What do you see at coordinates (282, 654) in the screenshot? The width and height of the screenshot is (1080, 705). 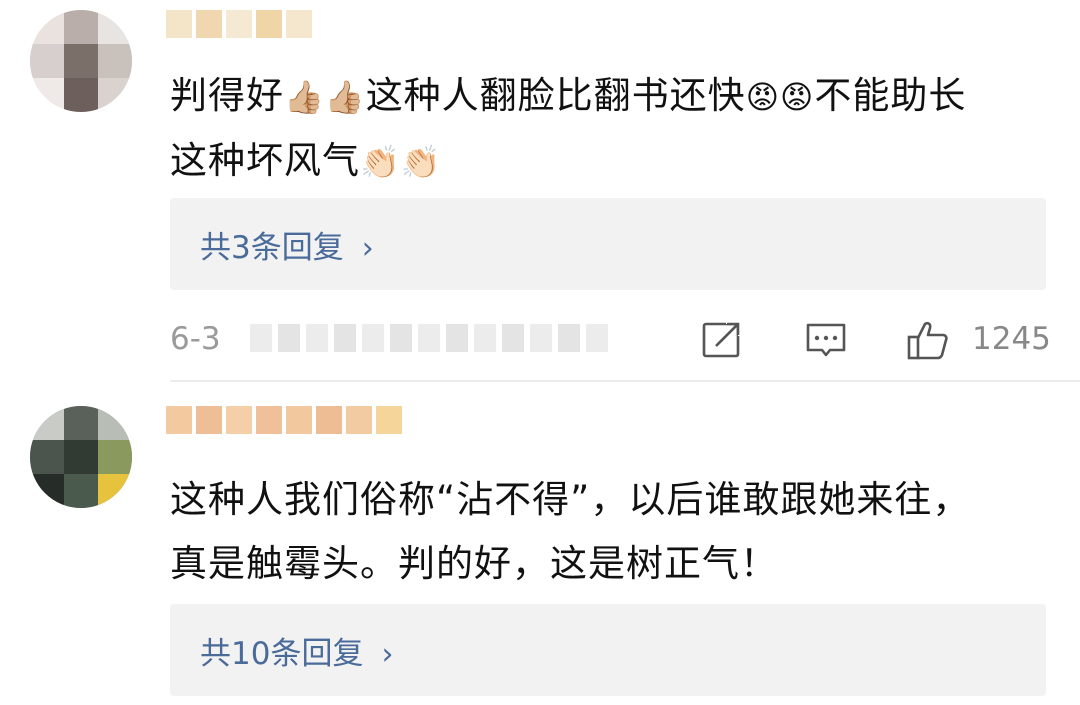 I see `replies-count-label: 共10条回复` at bounding box center [282, 654].